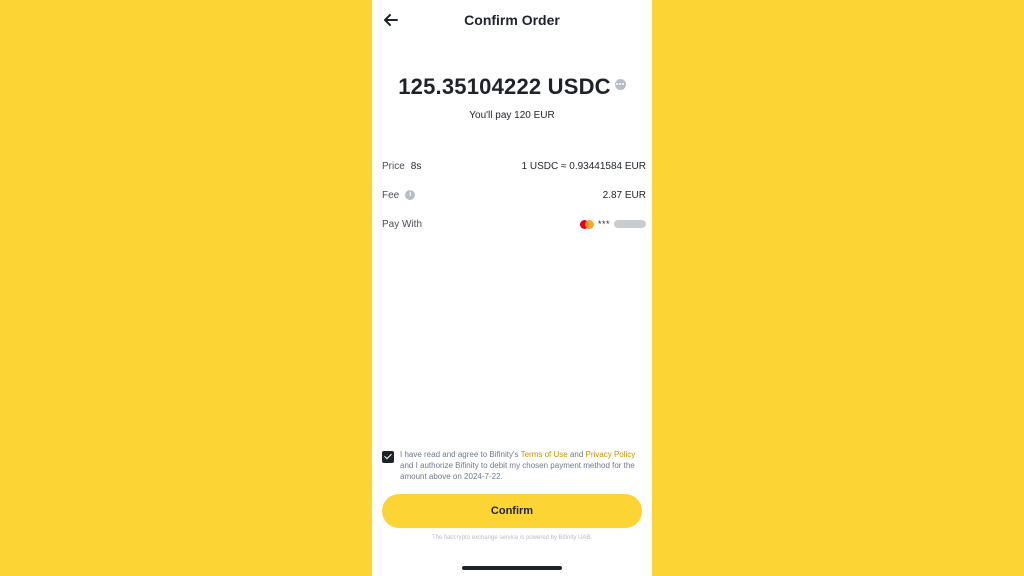 The width and height of the screenshot is (1024, 576). What do you see at coordinates (624, 195) in the screenshot?
I see `fee-value: 2.87 EUR` at bounding box center [624, 195].